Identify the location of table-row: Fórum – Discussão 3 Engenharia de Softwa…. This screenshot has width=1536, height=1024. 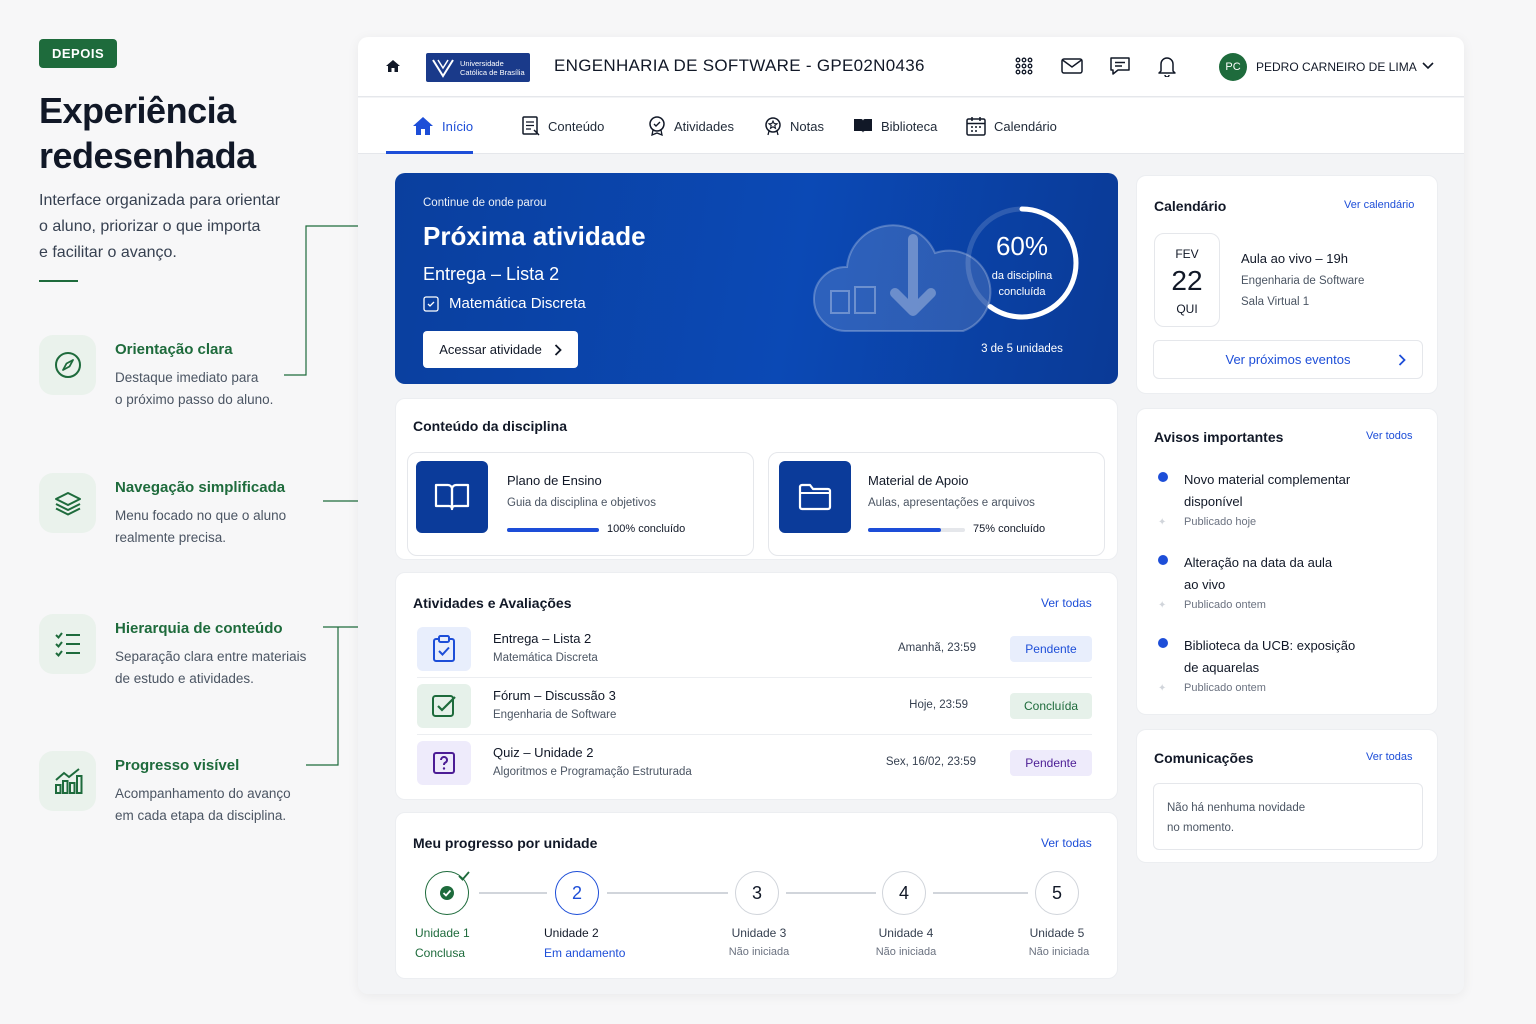
(757, 706).